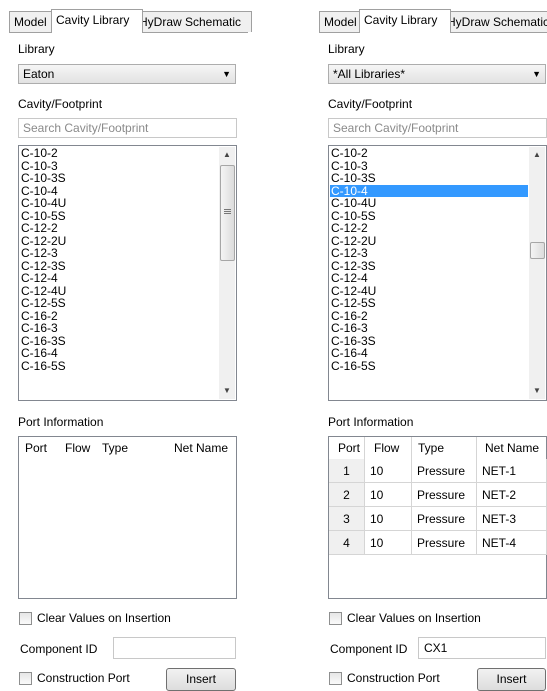  I want to click on table-row: 2 10 Pressure NET-2, so click(438, 495).